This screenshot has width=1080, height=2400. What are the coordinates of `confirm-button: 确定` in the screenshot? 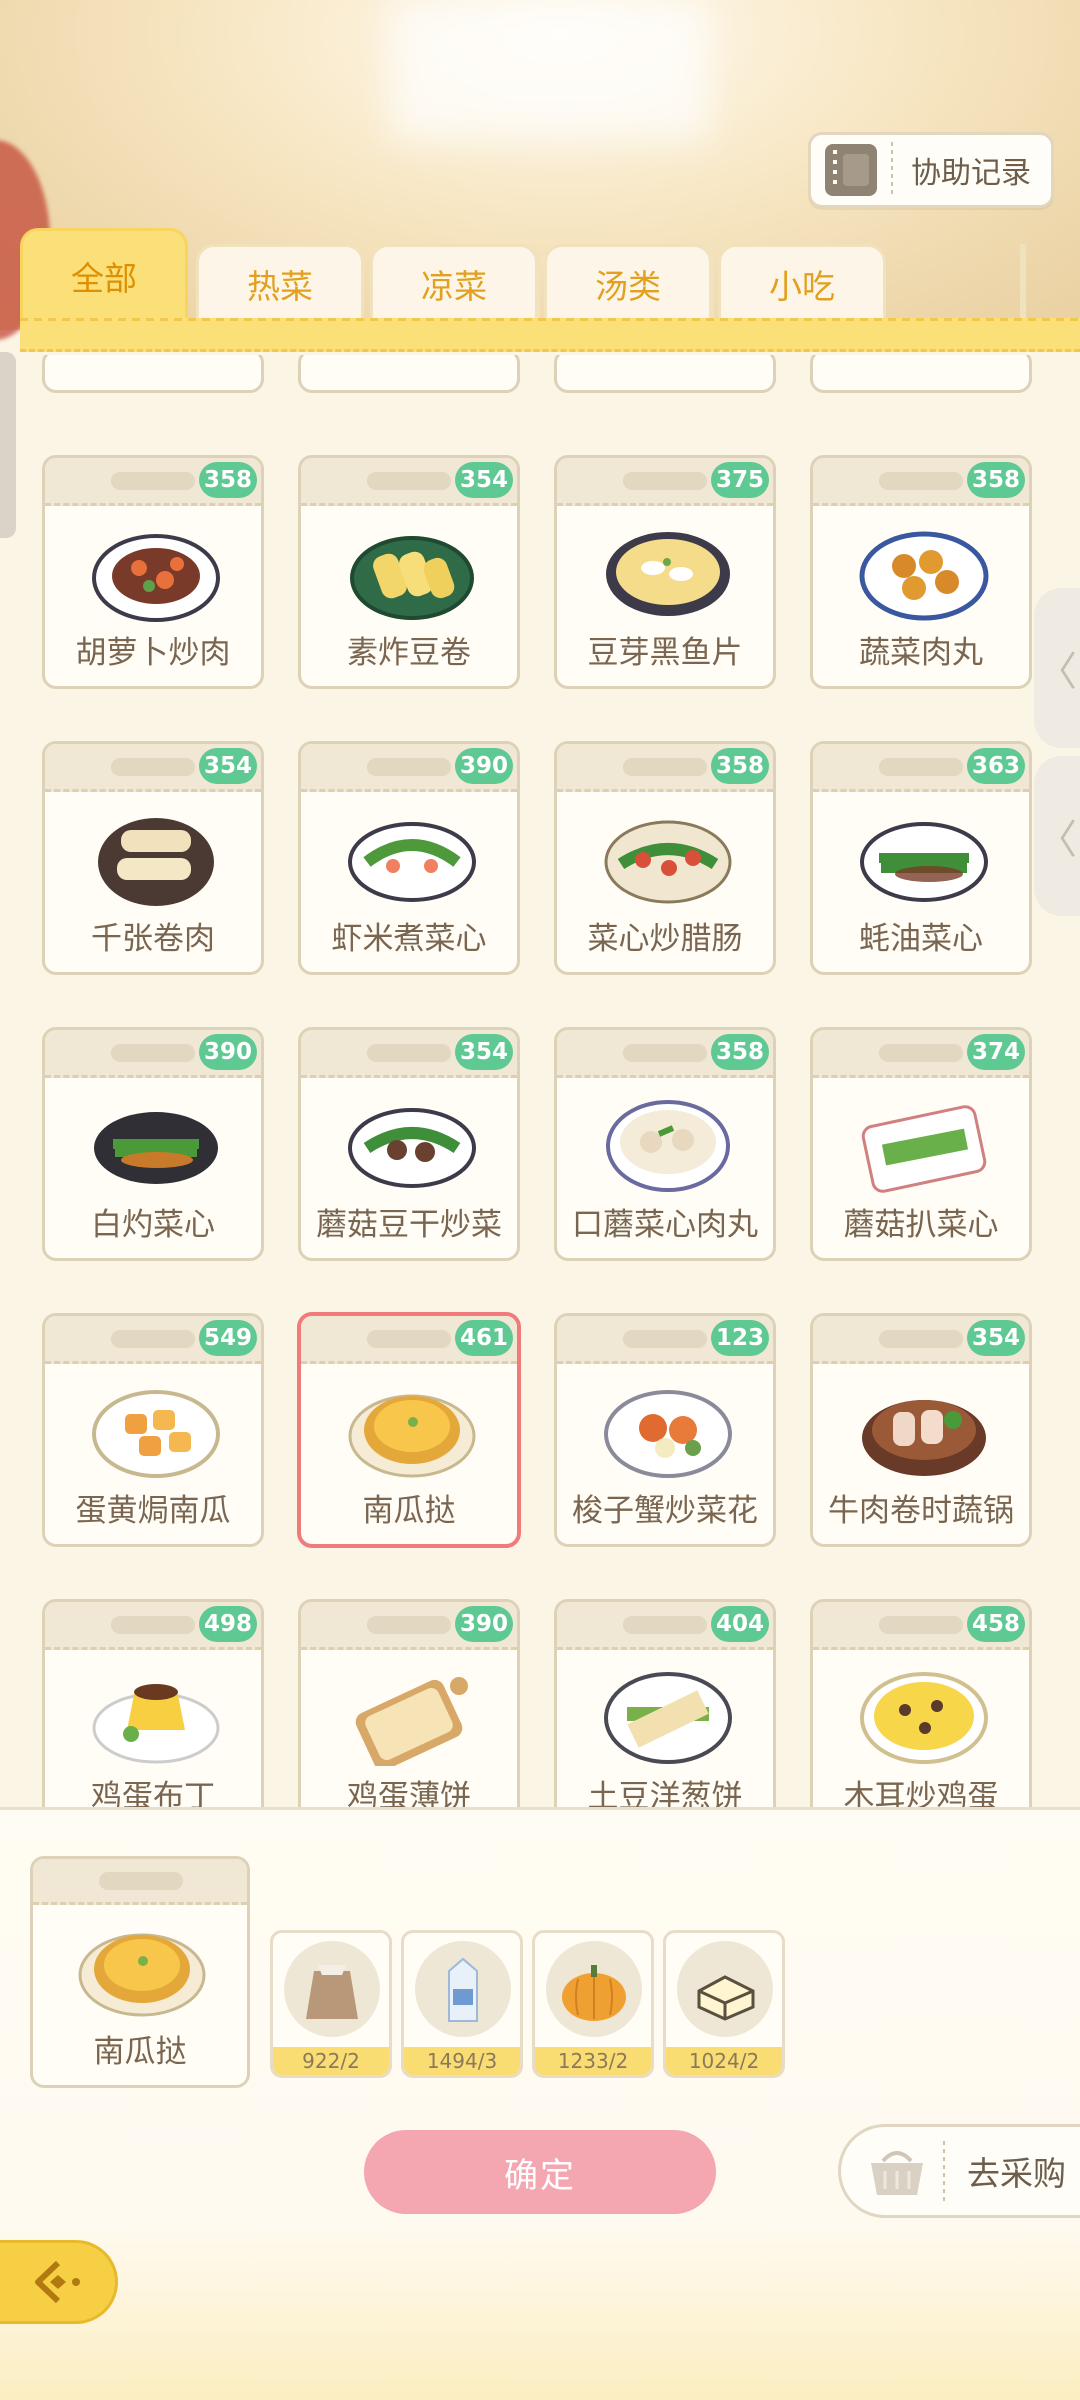 It's located at (540, 2172).